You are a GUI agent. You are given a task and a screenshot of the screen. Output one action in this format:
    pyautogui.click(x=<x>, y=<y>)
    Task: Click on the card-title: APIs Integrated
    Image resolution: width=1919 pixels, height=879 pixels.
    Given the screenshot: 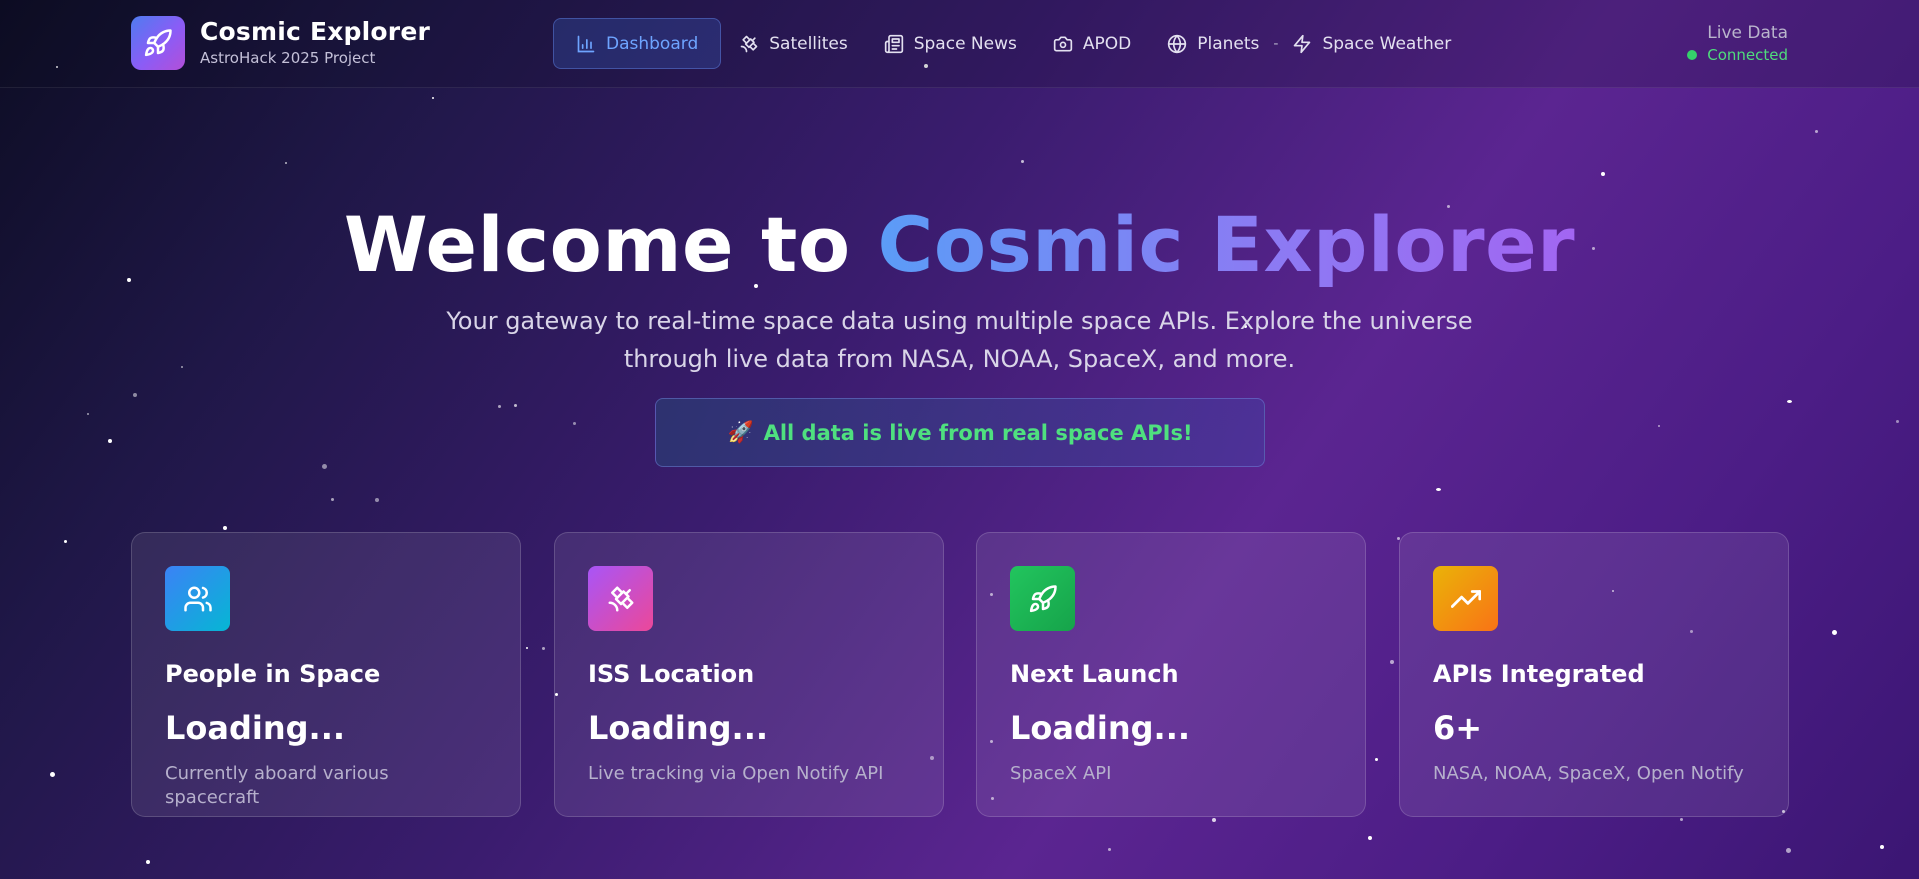 What is the action you would take?
    pyautogui.click(x=1539, y=674)
    